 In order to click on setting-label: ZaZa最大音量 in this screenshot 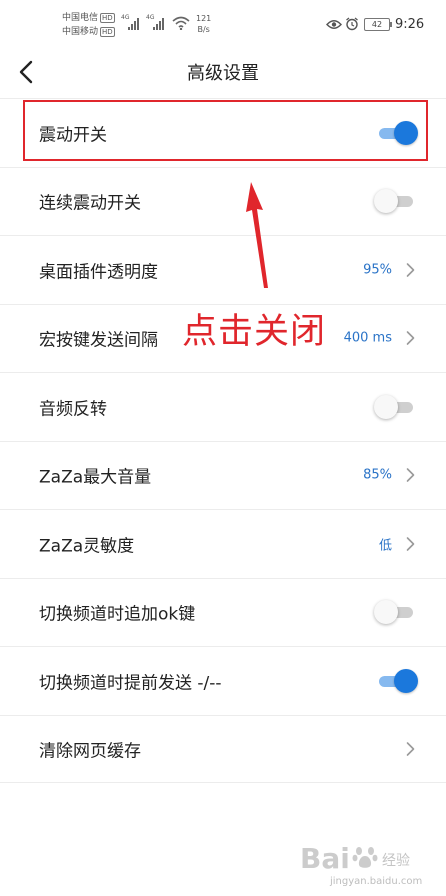, I will do `click(95, 477)`.